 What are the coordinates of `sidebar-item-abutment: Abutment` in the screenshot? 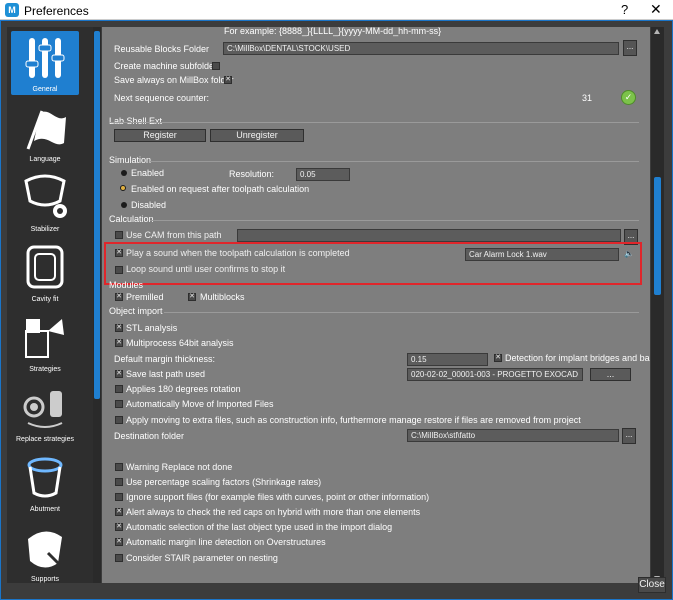 It's located at (45, 483).